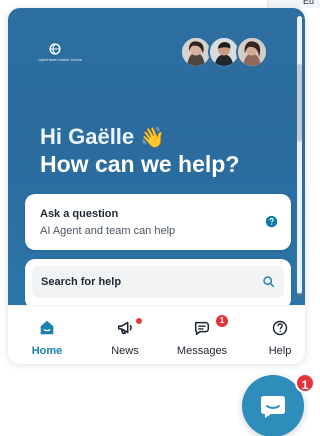  I want to click on avatar-man-icon, so click(224, 52).